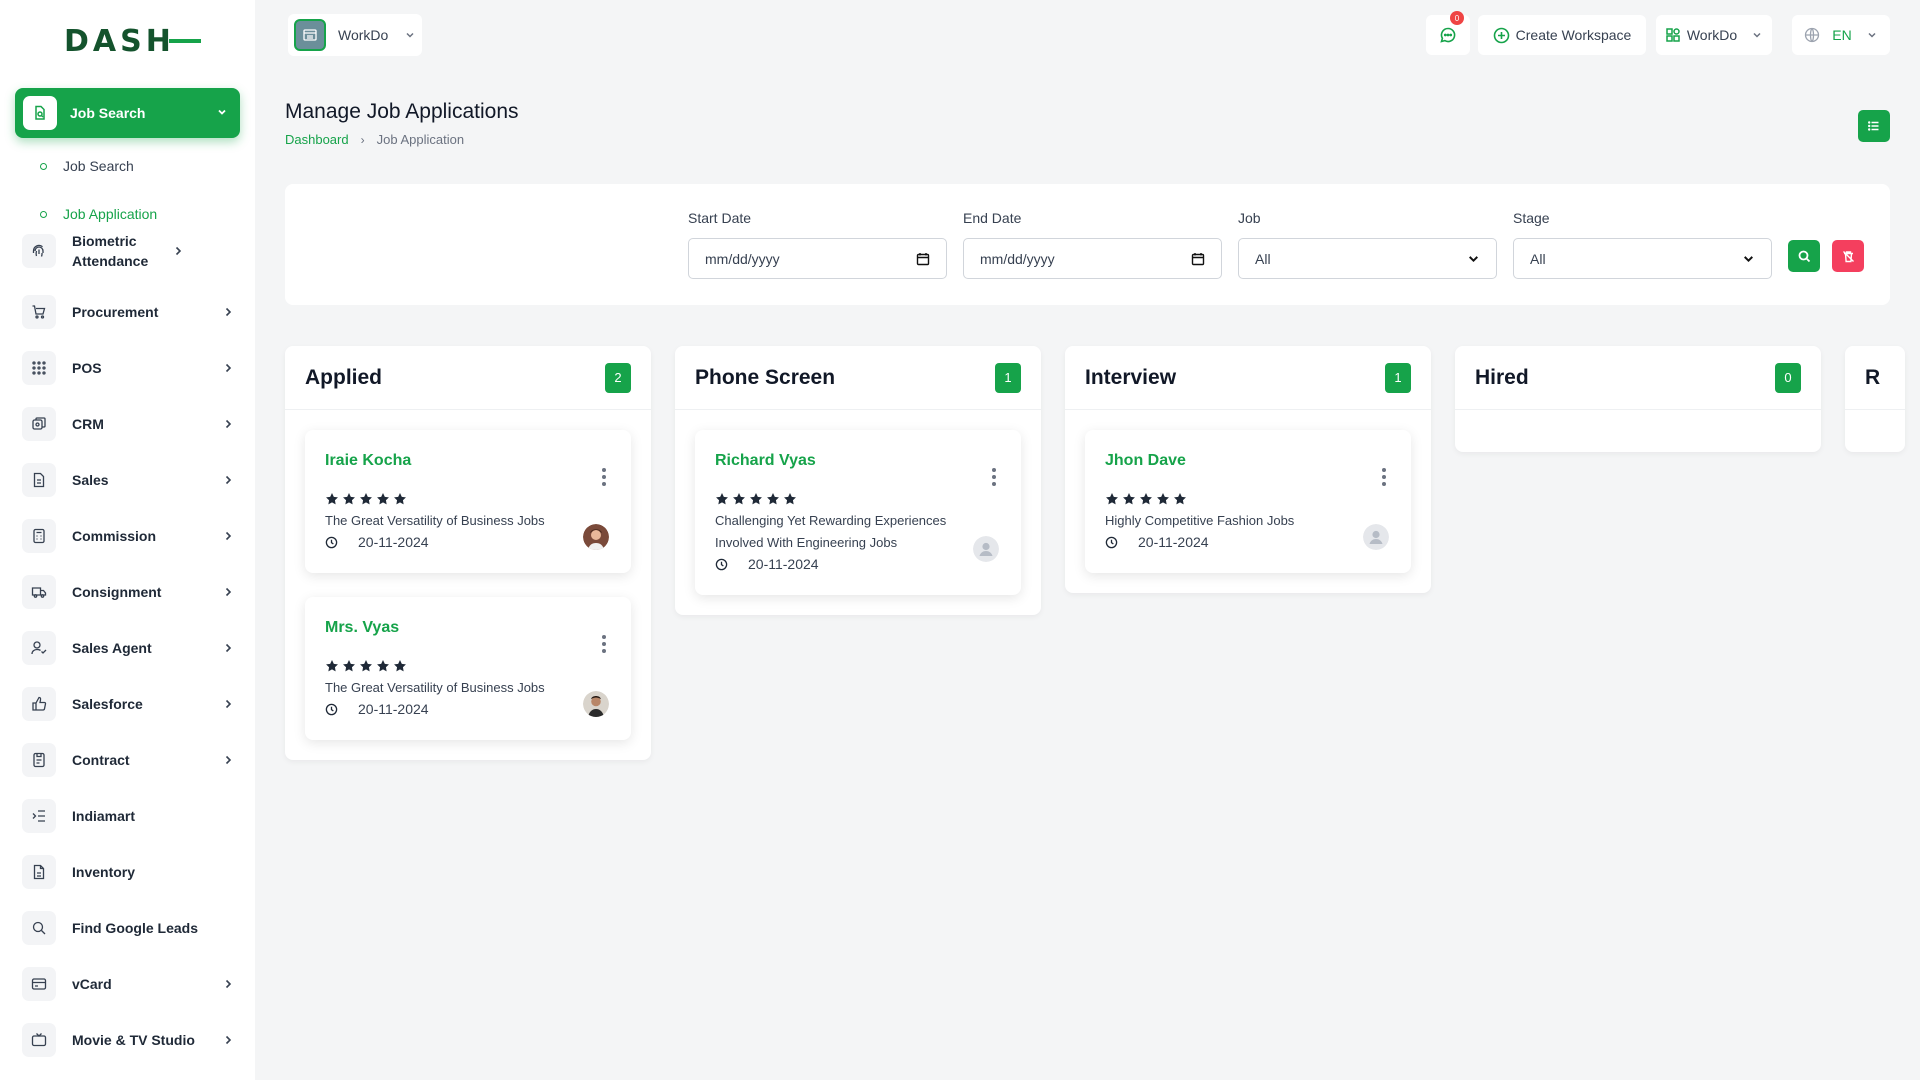  What do you see at coordinates (135, 928) in the screenshot?
I see `sidebar-item-label: Find Google Leads` at bounding box center [135, 928].